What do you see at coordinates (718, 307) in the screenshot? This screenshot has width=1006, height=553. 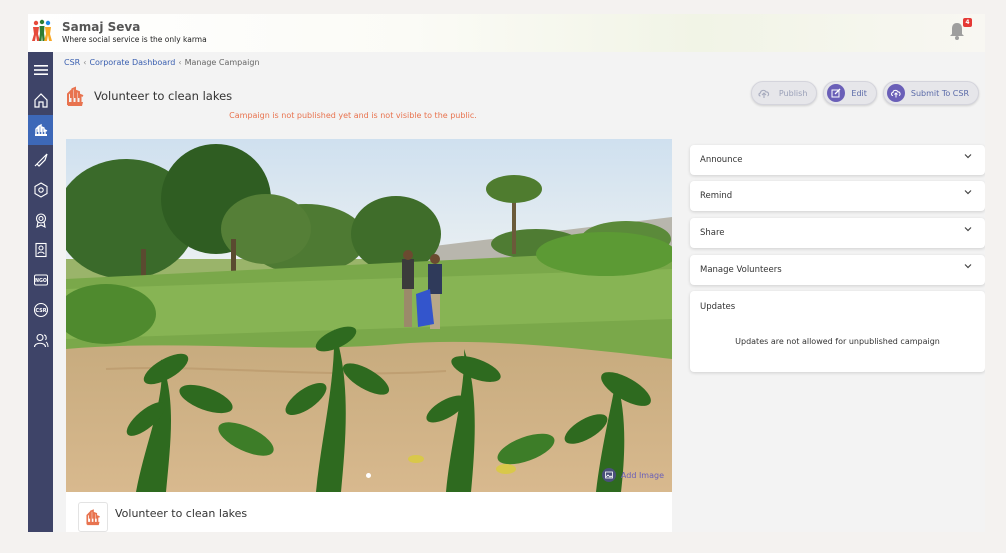 I see `updates-label: Updates` at bounding box center [718, 307].